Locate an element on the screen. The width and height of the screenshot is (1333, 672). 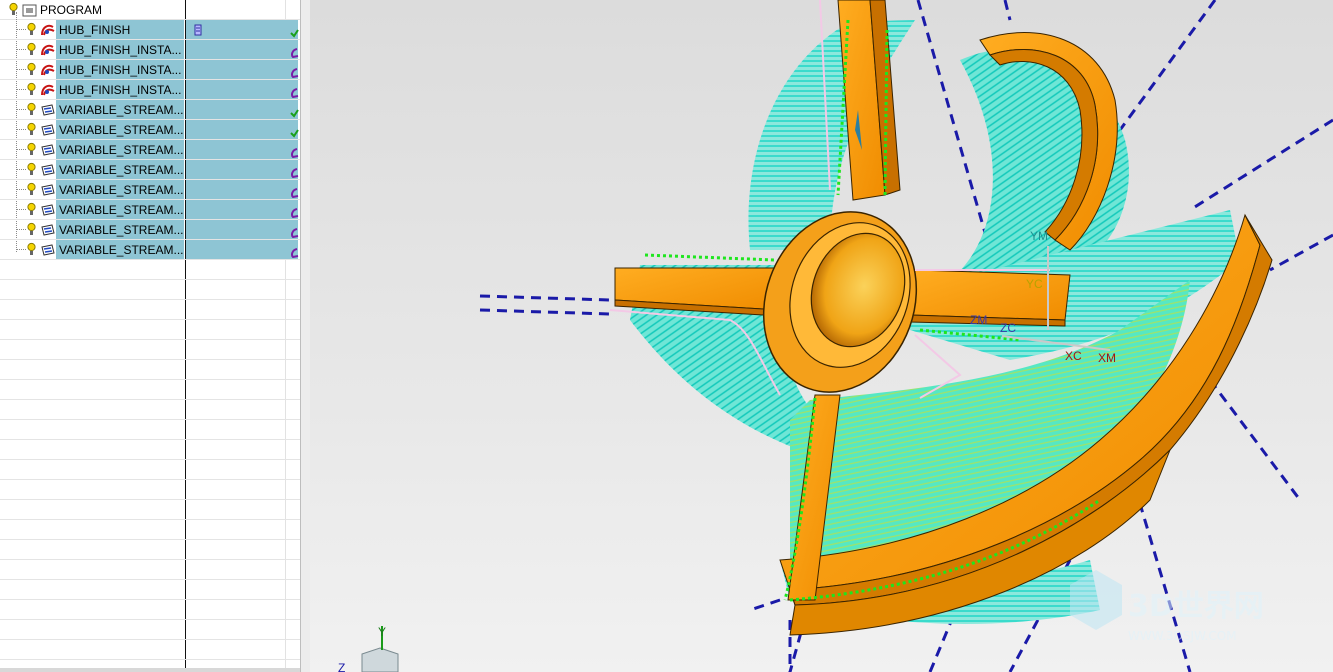
impeller-blade-mid is located at coordinates (990, 298).